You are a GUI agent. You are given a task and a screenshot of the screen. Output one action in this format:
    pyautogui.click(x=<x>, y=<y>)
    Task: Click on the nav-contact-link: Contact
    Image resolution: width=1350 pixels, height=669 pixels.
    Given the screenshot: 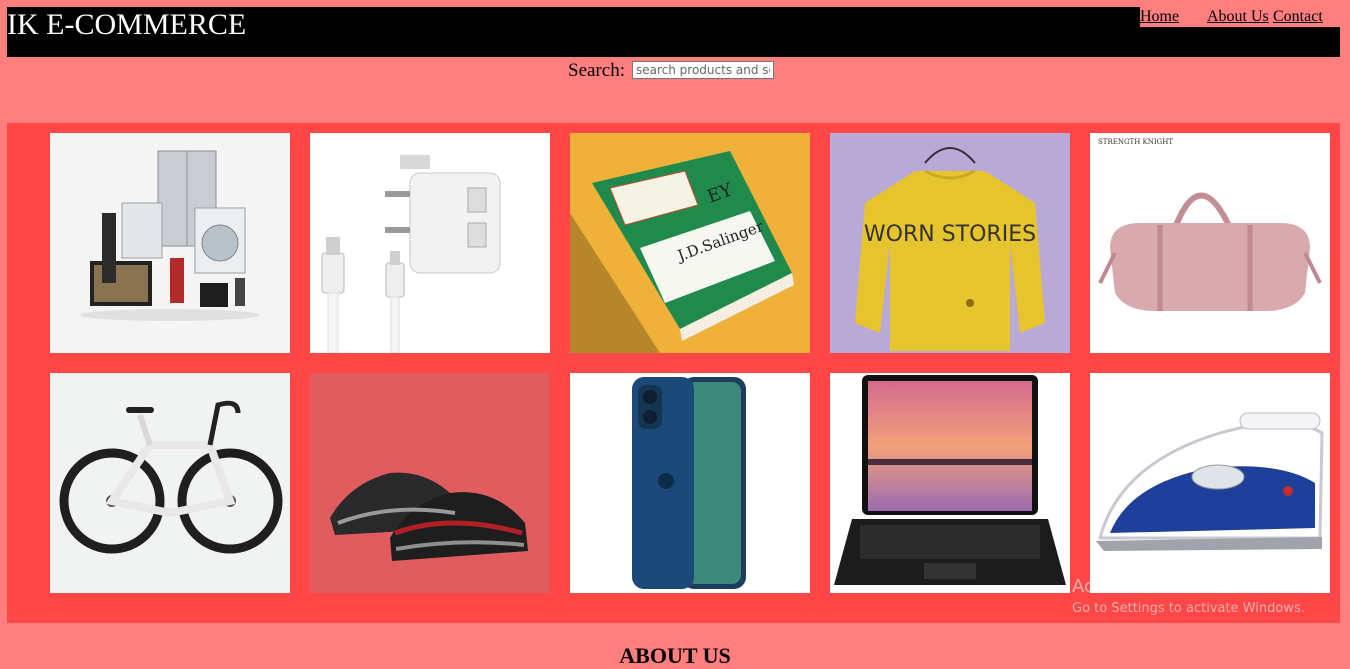 What is the action you would take?
    pyautogui.click(x=1298, y=17)
    